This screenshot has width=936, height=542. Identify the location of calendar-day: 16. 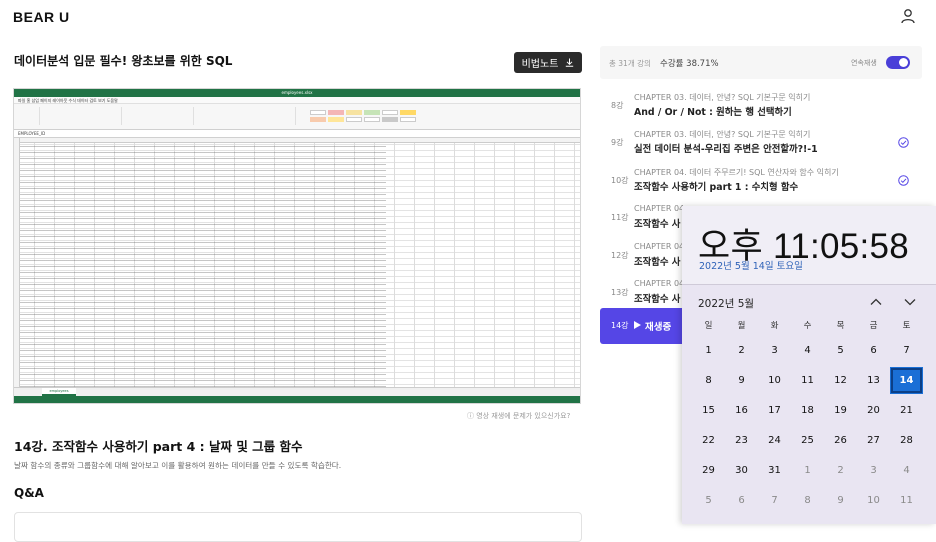
(741, 410).